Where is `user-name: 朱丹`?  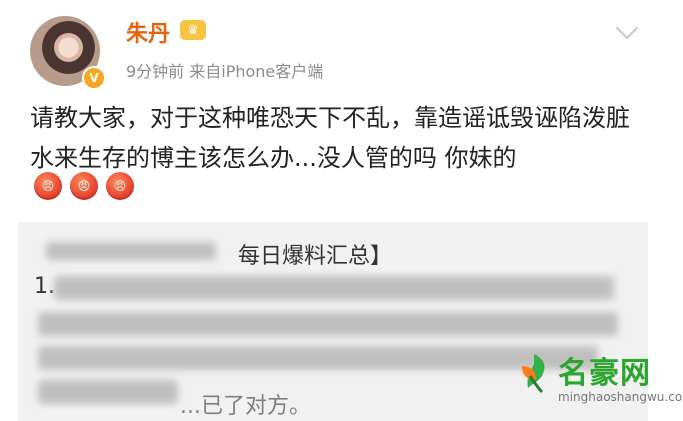
user-name: 朱丹 is located at coordinates (148, 32).